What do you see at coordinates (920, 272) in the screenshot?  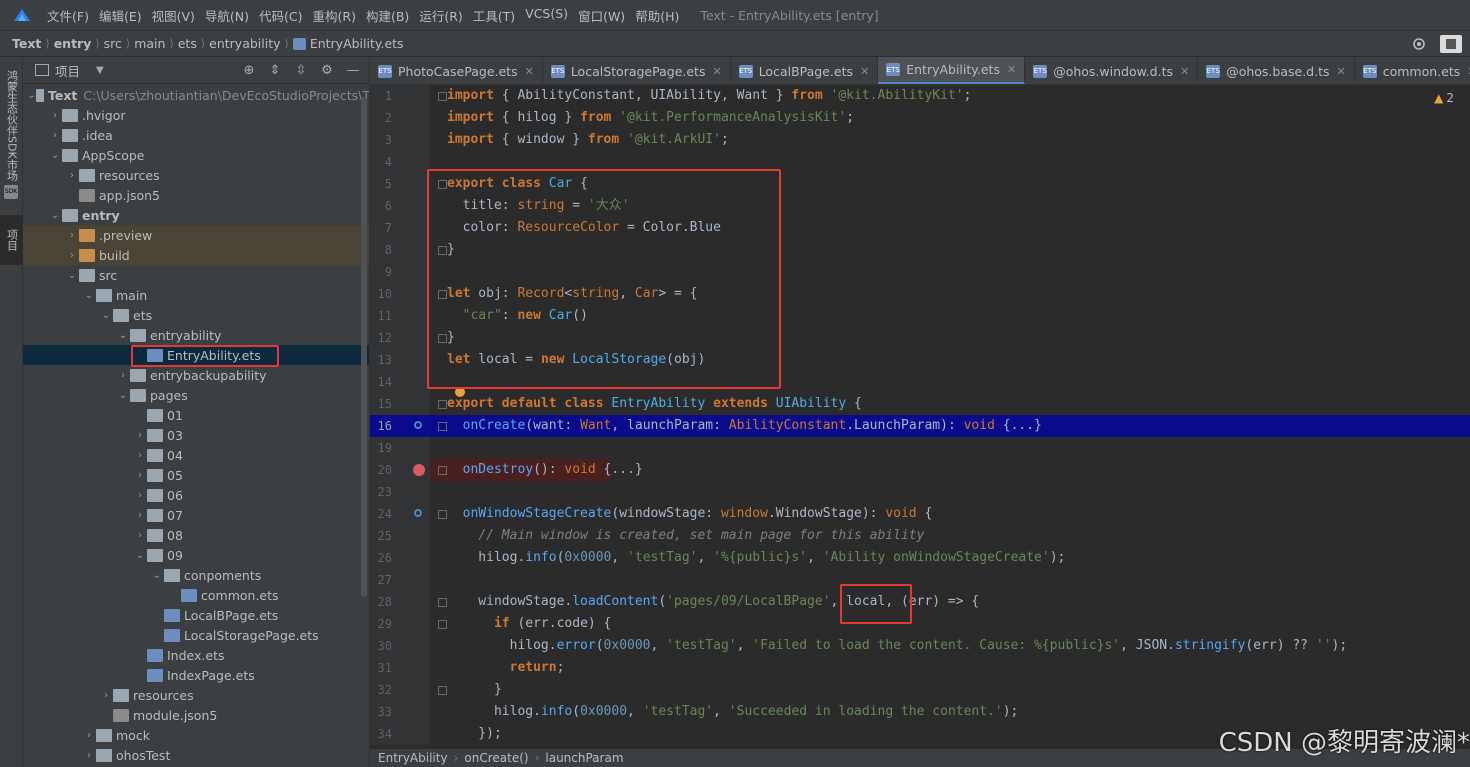 I see `code-line: 9` at bounding box center [920, 272].